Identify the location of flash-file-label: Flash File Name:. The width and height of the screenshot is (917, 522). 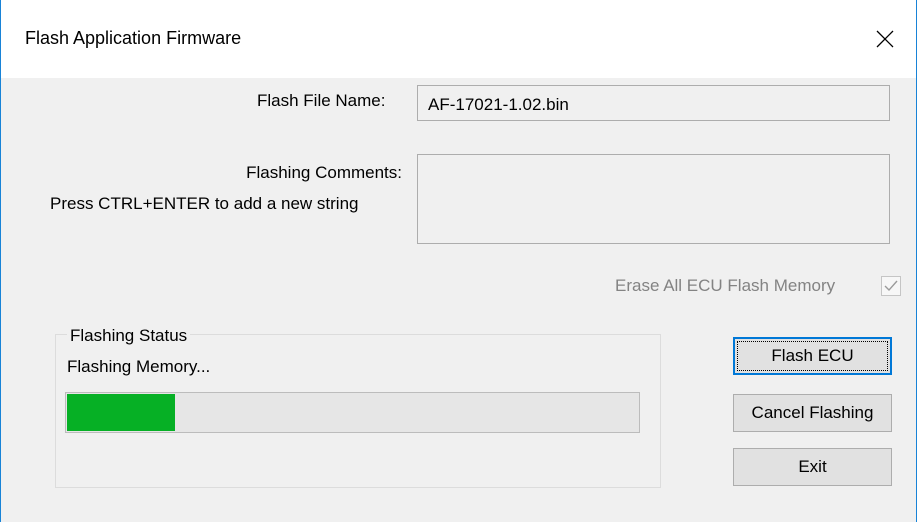
(321, 100).